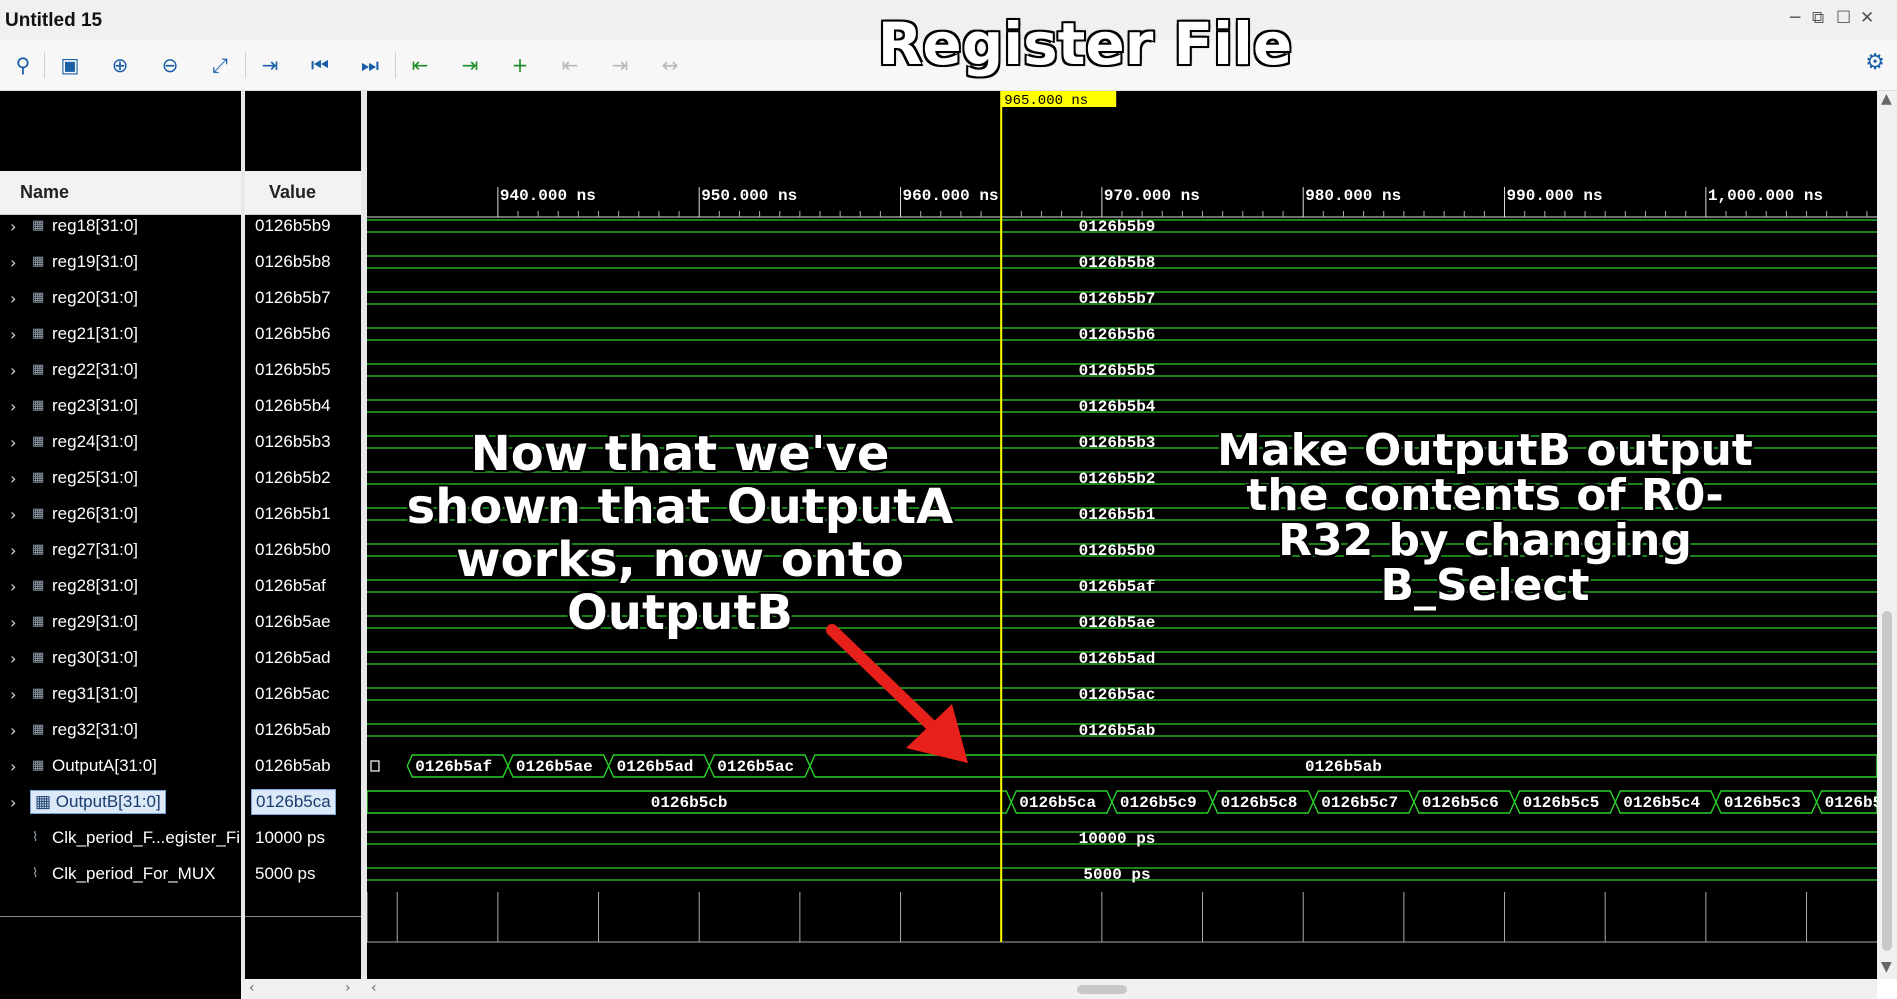 This screenshot has height=999, width=1897. What do you see at coordinates (292, 693) in the screenshot?
I see `signal-value: 0126b5ac` at bounding box center [292, 693].